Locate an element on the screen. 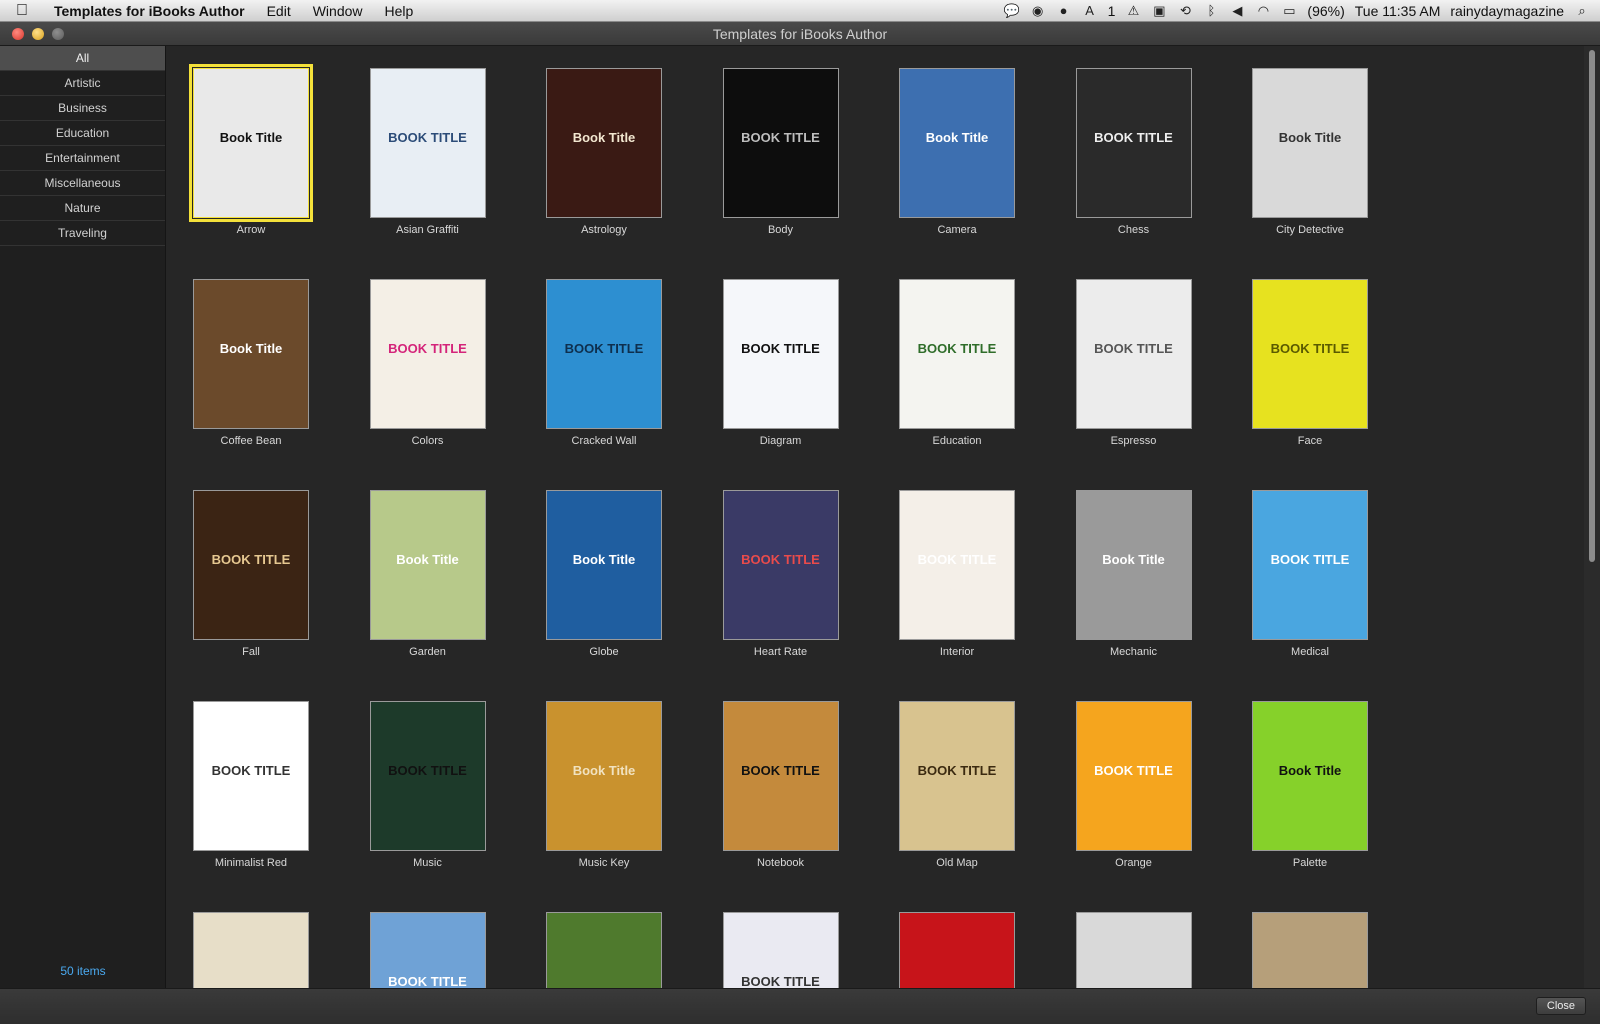 The width and height of the screenshot is (1600, 1024). template-item: BOOK TITLE Medical is located at coordinates (1310, 574).